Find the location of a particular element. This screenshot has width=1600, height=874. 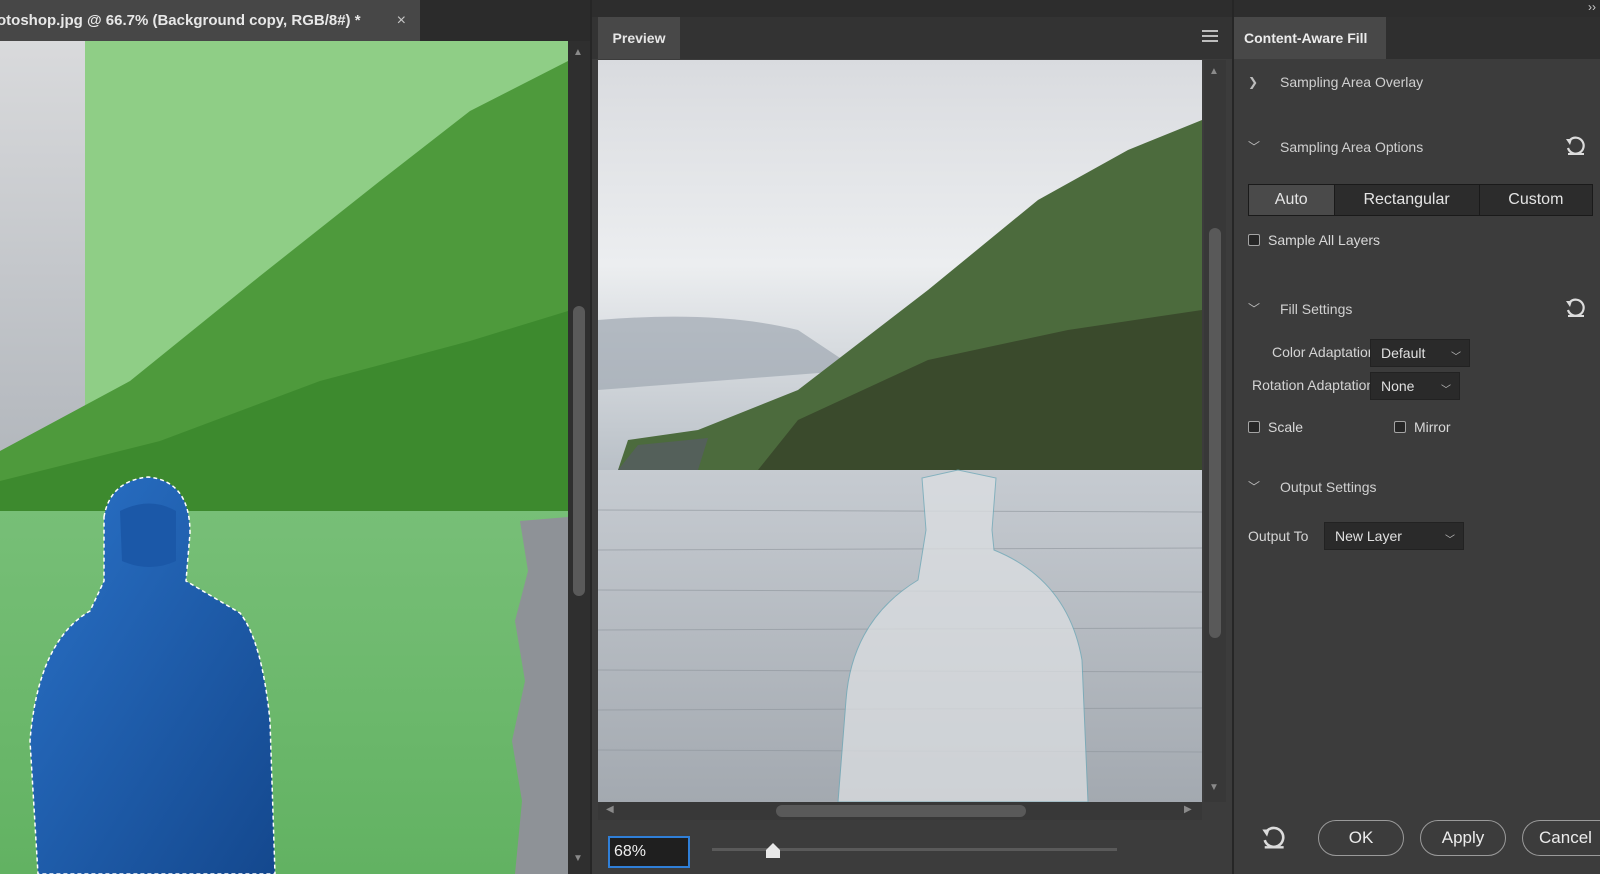

mirror-checkbox: Mirror is located at coordinates (1422, 427).